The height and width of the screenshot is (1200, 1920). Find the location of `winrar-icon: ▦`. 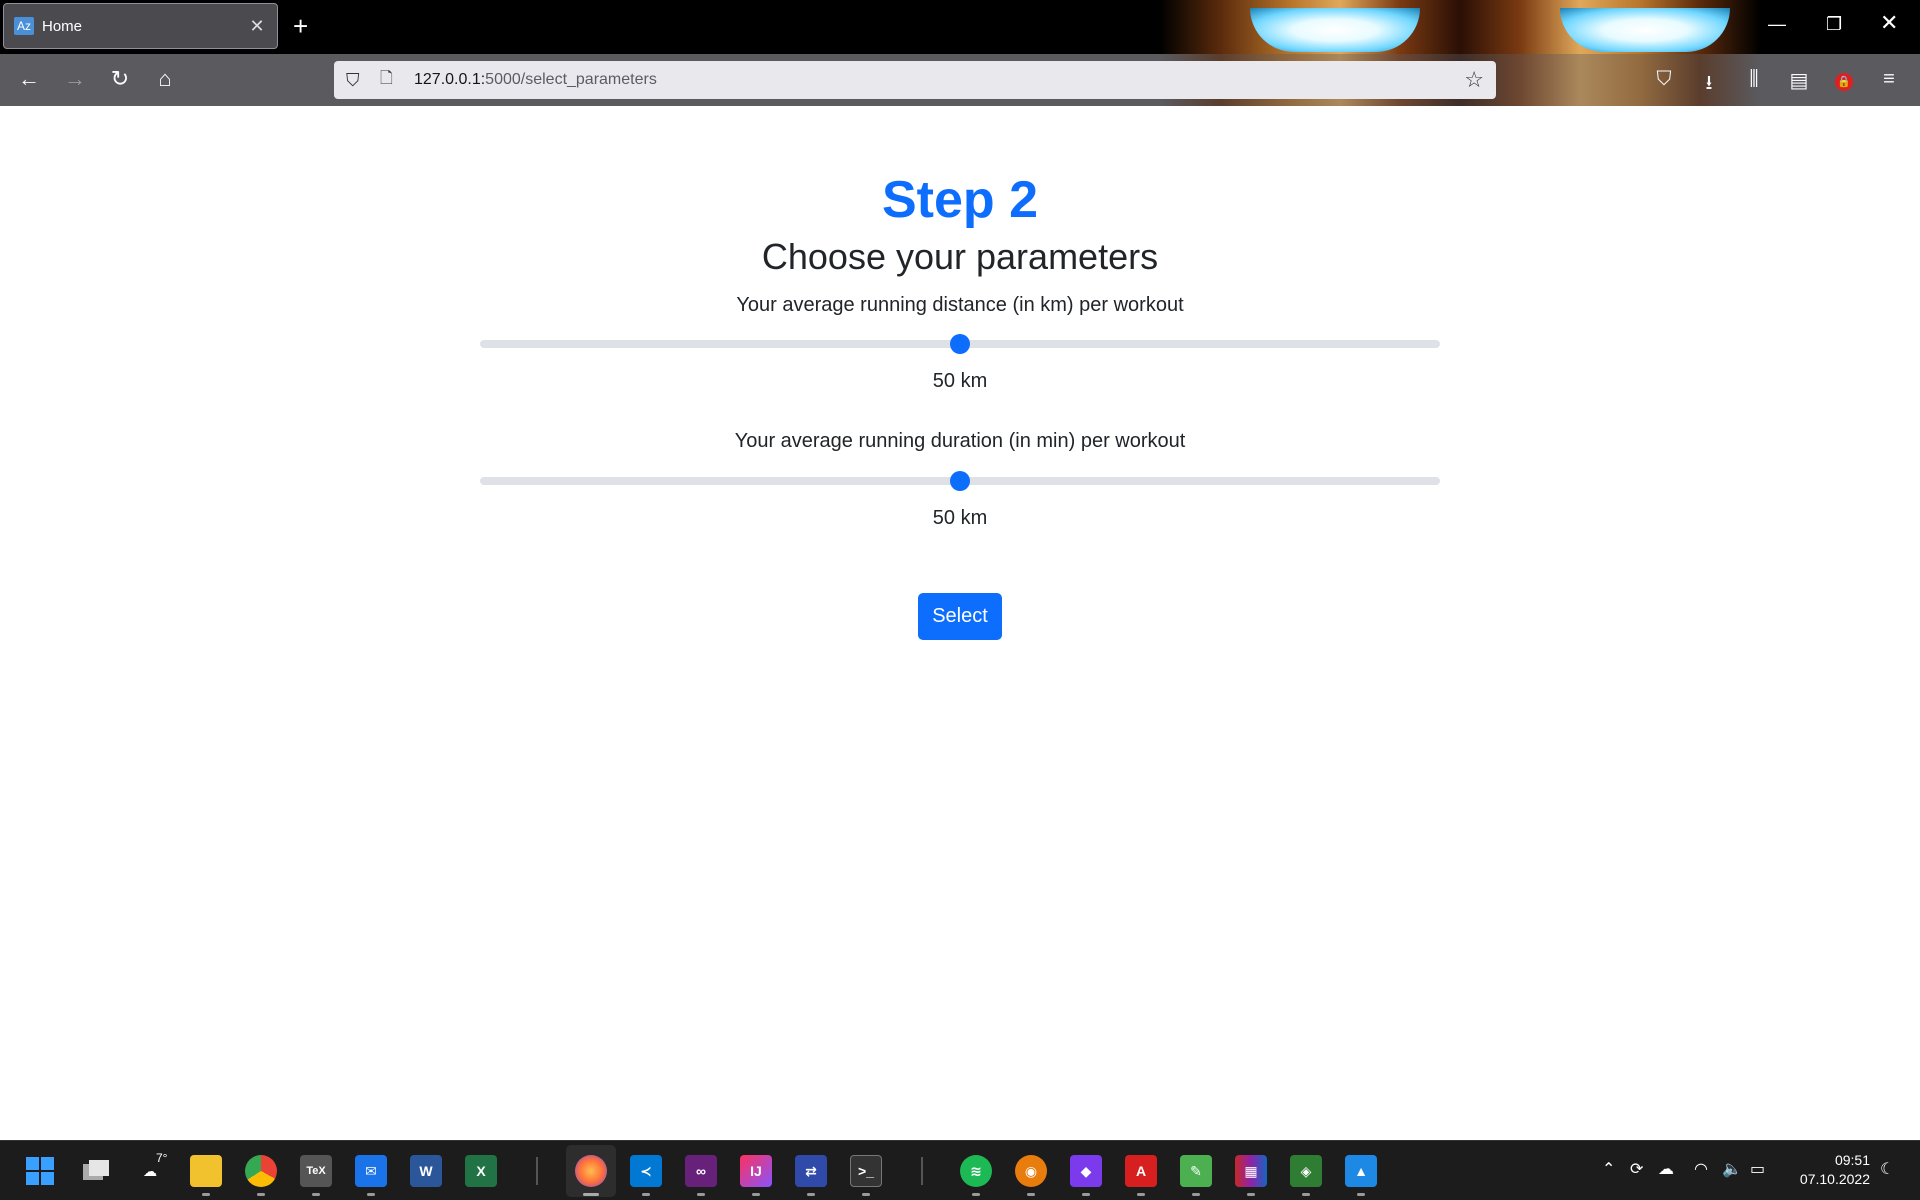

winrar-icon: ▦ is located at coordinates (1251, 1171).